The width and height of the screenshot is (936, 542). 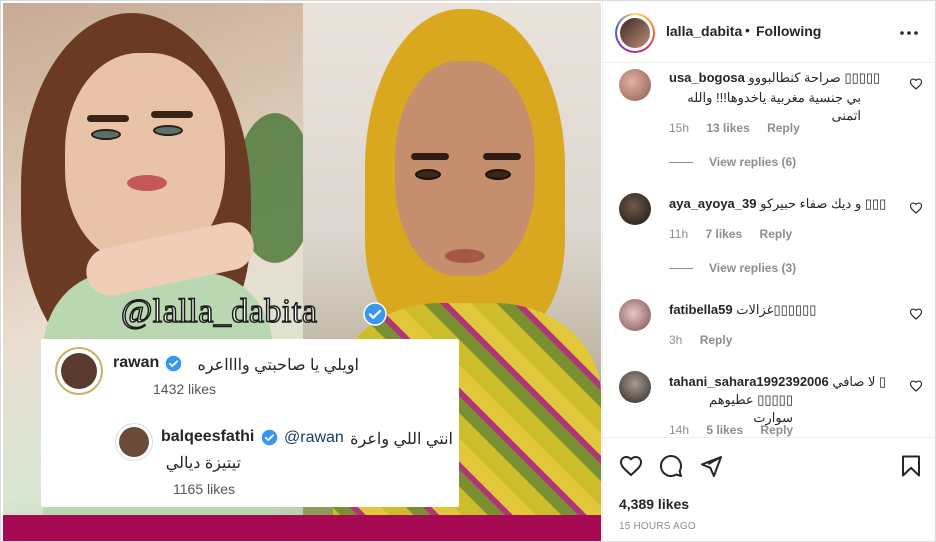 I want to click on post-header: lalla_dabita • Following, so click(x=769, y=32).